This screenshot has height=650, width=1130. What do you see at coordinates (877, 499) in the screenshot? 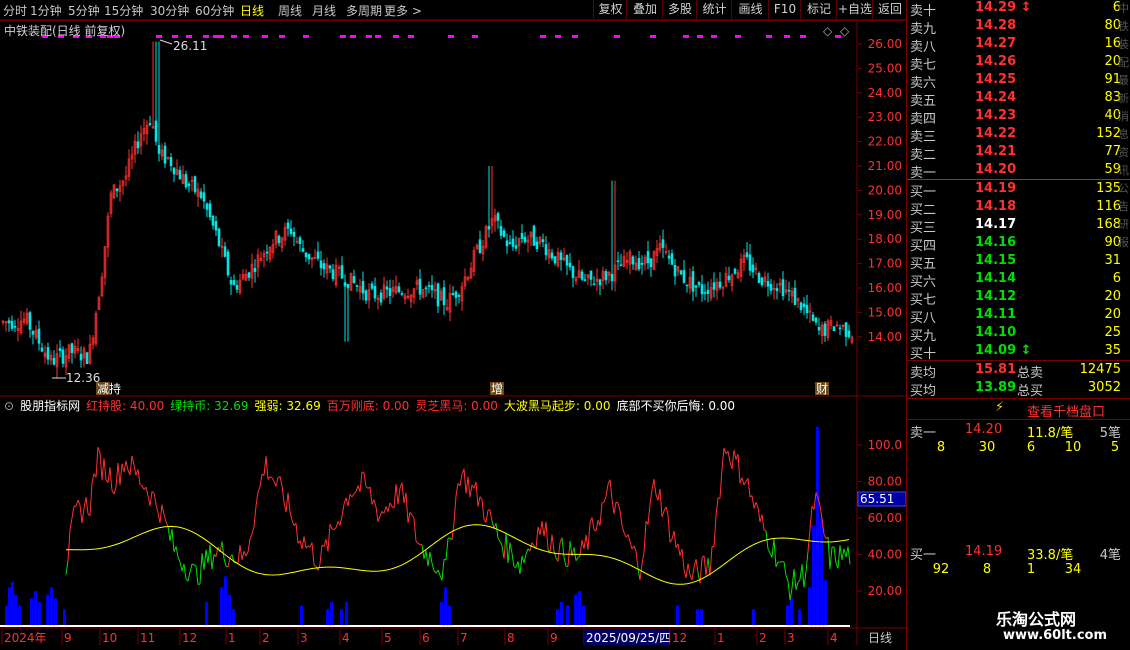
I see `ind-current-label: 65.51` at bounding box center [877, 499].